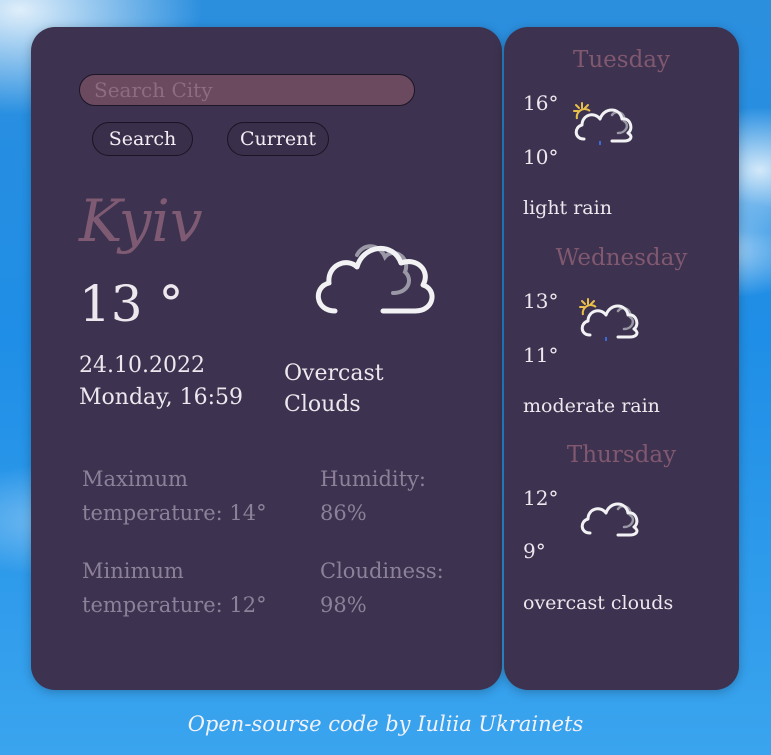  I want to click on max-temperature-stat: Maximum temperature: 14°, so click(182, 496).